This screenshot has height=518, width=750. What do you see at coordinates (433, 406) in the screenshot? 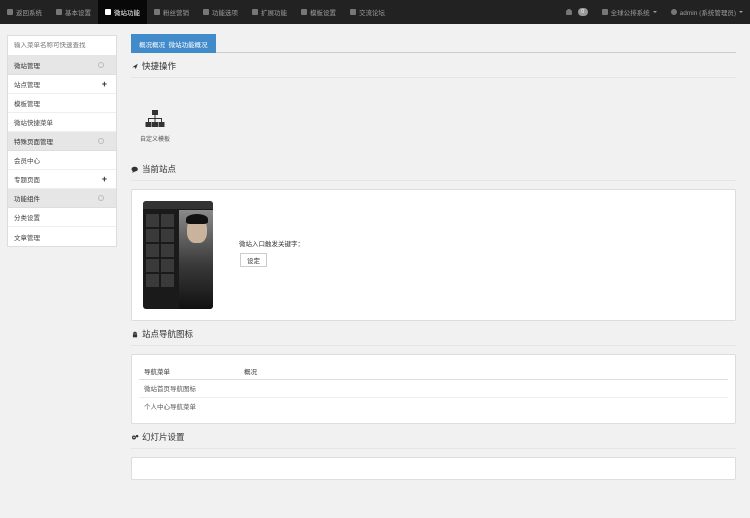
I see `table-row: 个人中心导航菜单` at bounding box center [433, 406].